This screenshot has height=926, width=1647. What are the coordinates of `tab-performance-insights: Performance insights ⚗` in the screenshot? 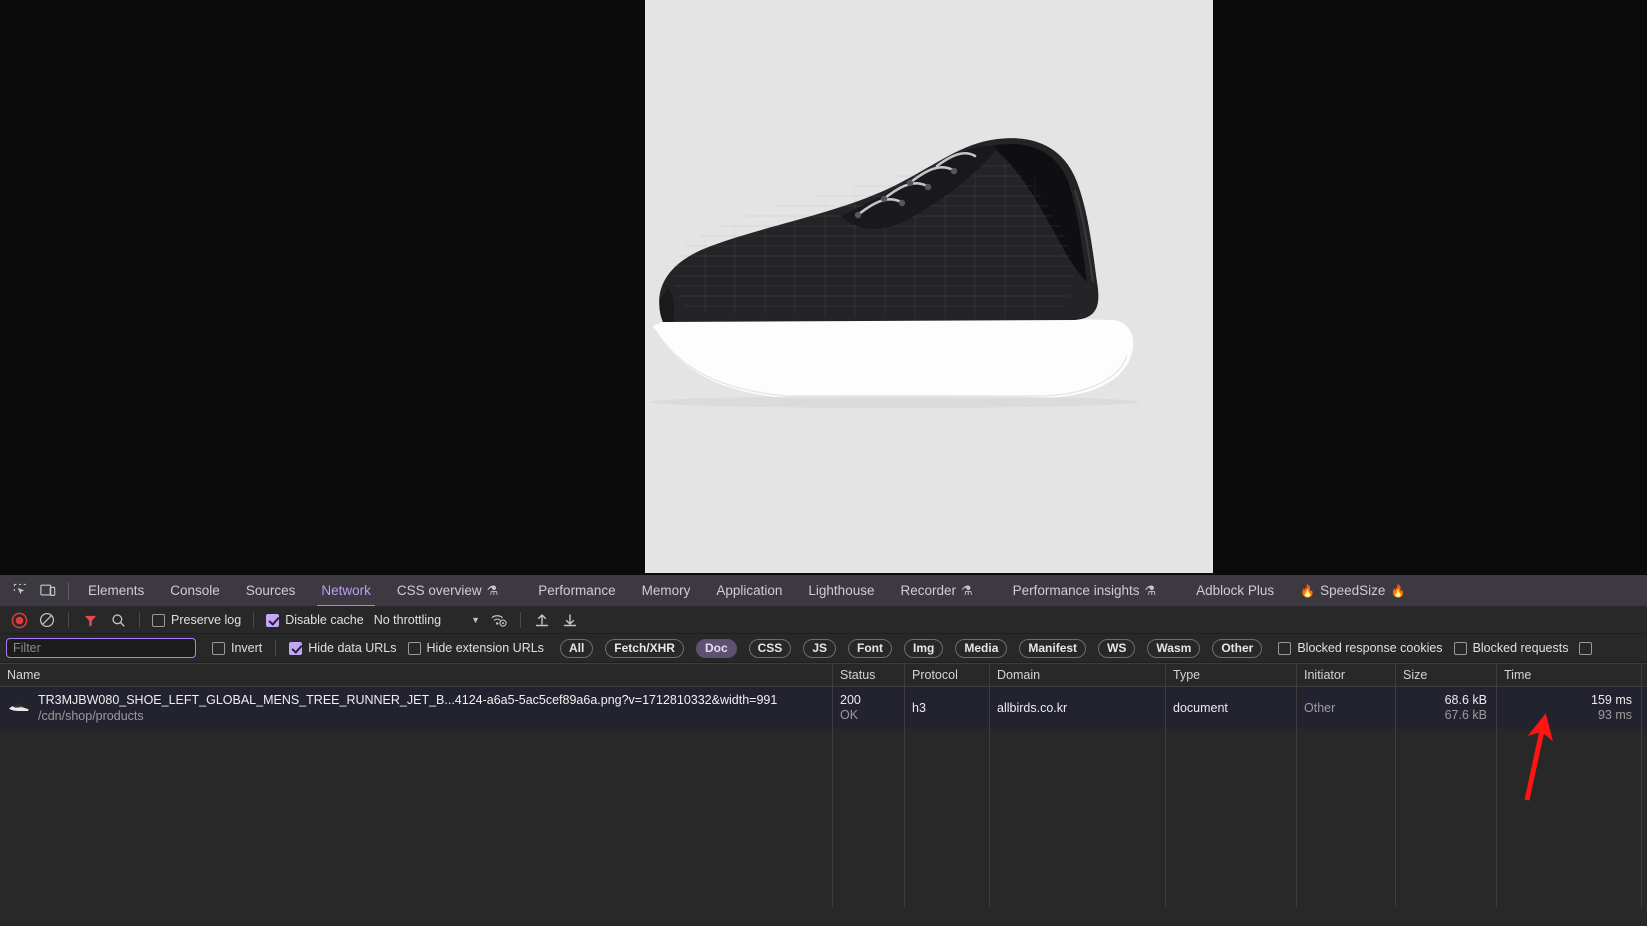 It's located at (1084, 590).